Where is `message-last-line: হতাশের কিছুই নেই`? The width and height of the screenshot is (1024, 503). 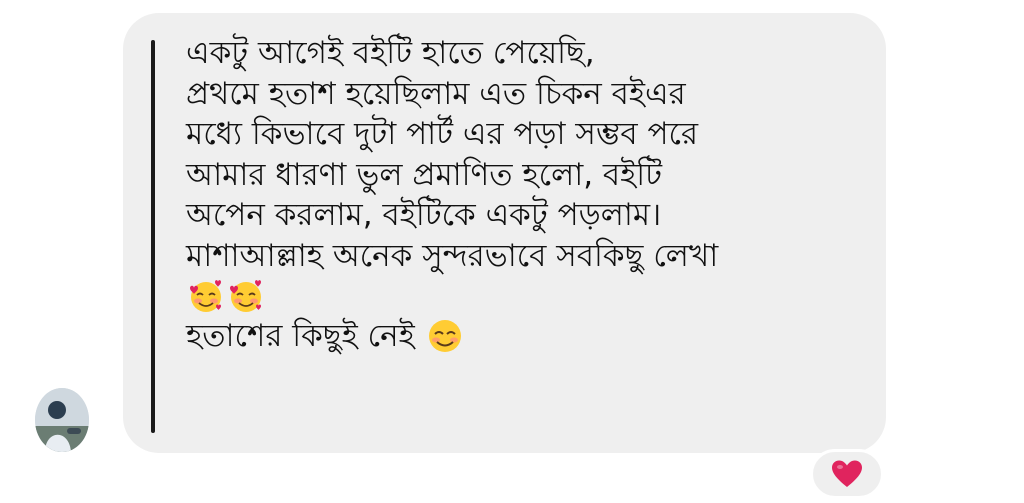 message-last-line: হতাশের কিছুই নেই is located at coordinates (526, 336).